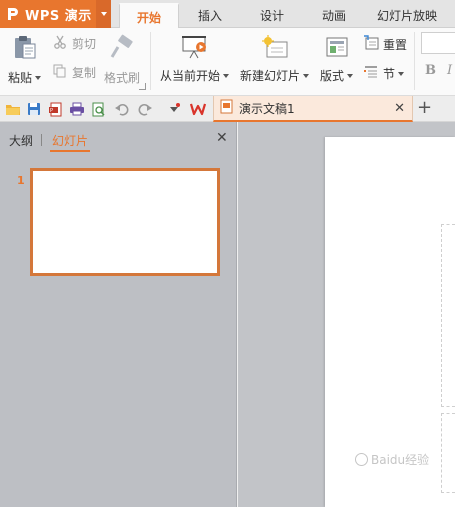 This screenshot has width=455, height=507. What do you see at coordinates (125, 222) in the screenshot?
I see `slide-thumbnail` at bounding box center [125, 222].